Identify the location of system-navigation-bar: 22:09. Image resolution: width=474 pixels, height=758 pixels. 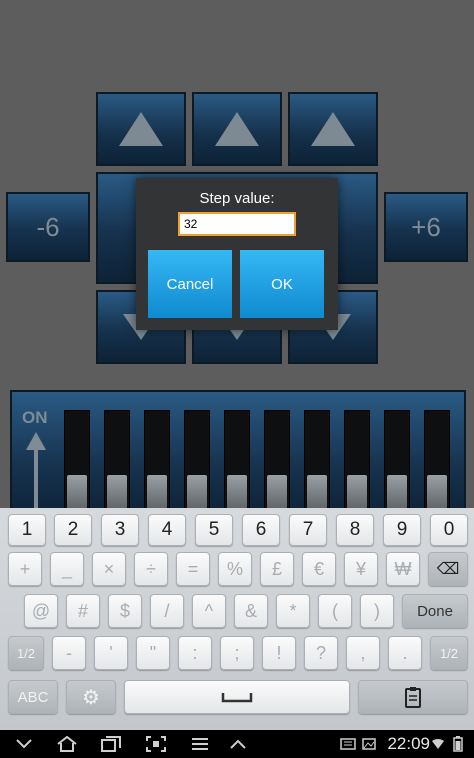
(237, 744).